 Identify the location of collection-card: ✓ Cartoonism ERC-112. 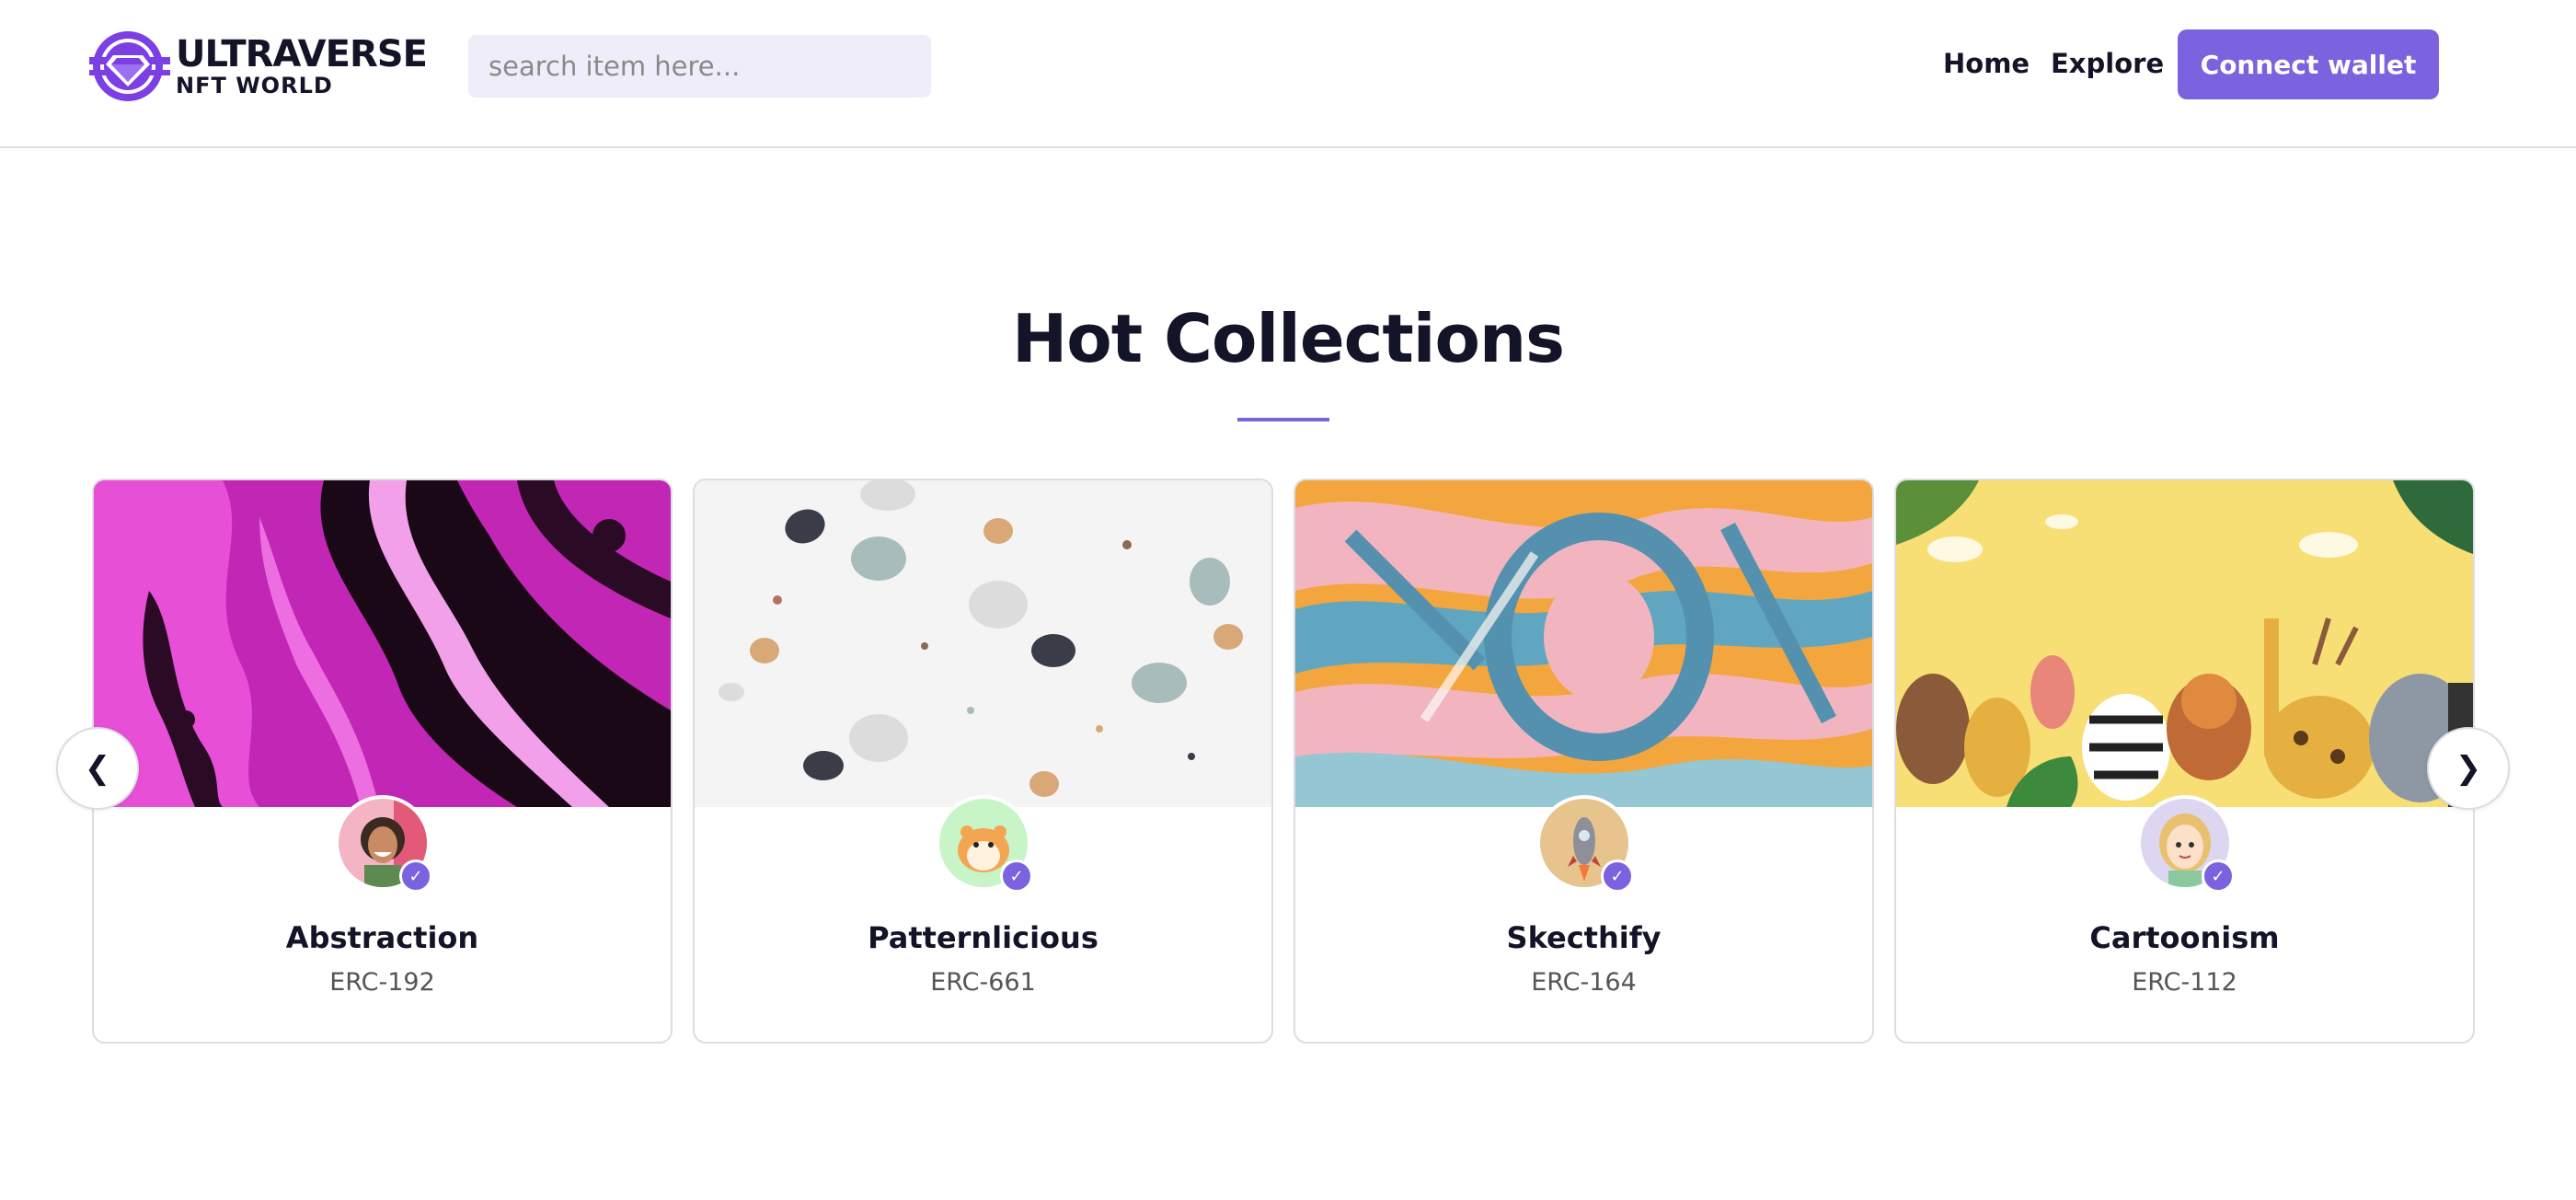
(2184, 761).